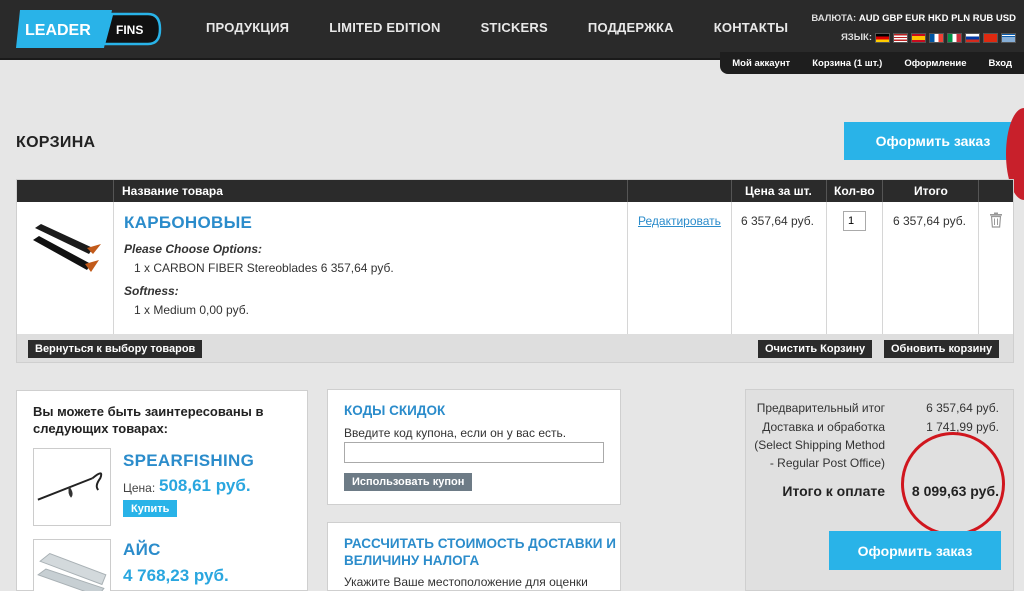 This screenshot has width=1024, height=591. I want to click on shipping-note-1: (Select Shipping Method, so click(819, 445).